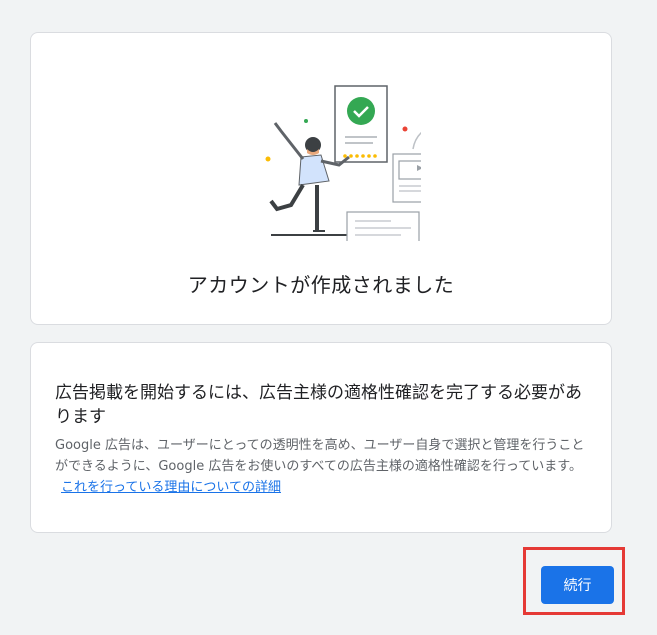 This screenshot has width=657, height=635. What do you see at coordinates (577, 585) in the screenshot?
I see `continue-button: 続行` at bounding box center [577, 585].